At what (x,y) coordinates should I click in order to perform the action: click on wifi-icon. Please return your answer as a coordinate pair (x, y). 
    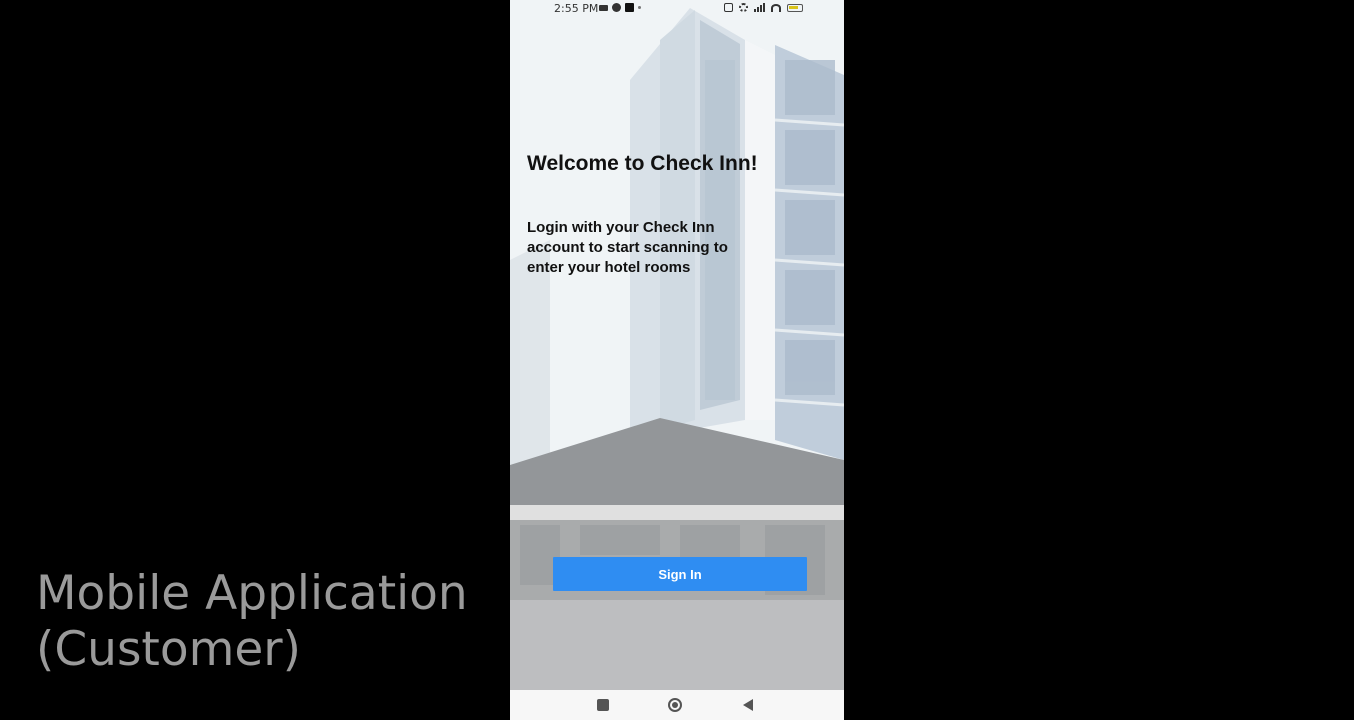
    Looking at the image, I should click on (776, 7).